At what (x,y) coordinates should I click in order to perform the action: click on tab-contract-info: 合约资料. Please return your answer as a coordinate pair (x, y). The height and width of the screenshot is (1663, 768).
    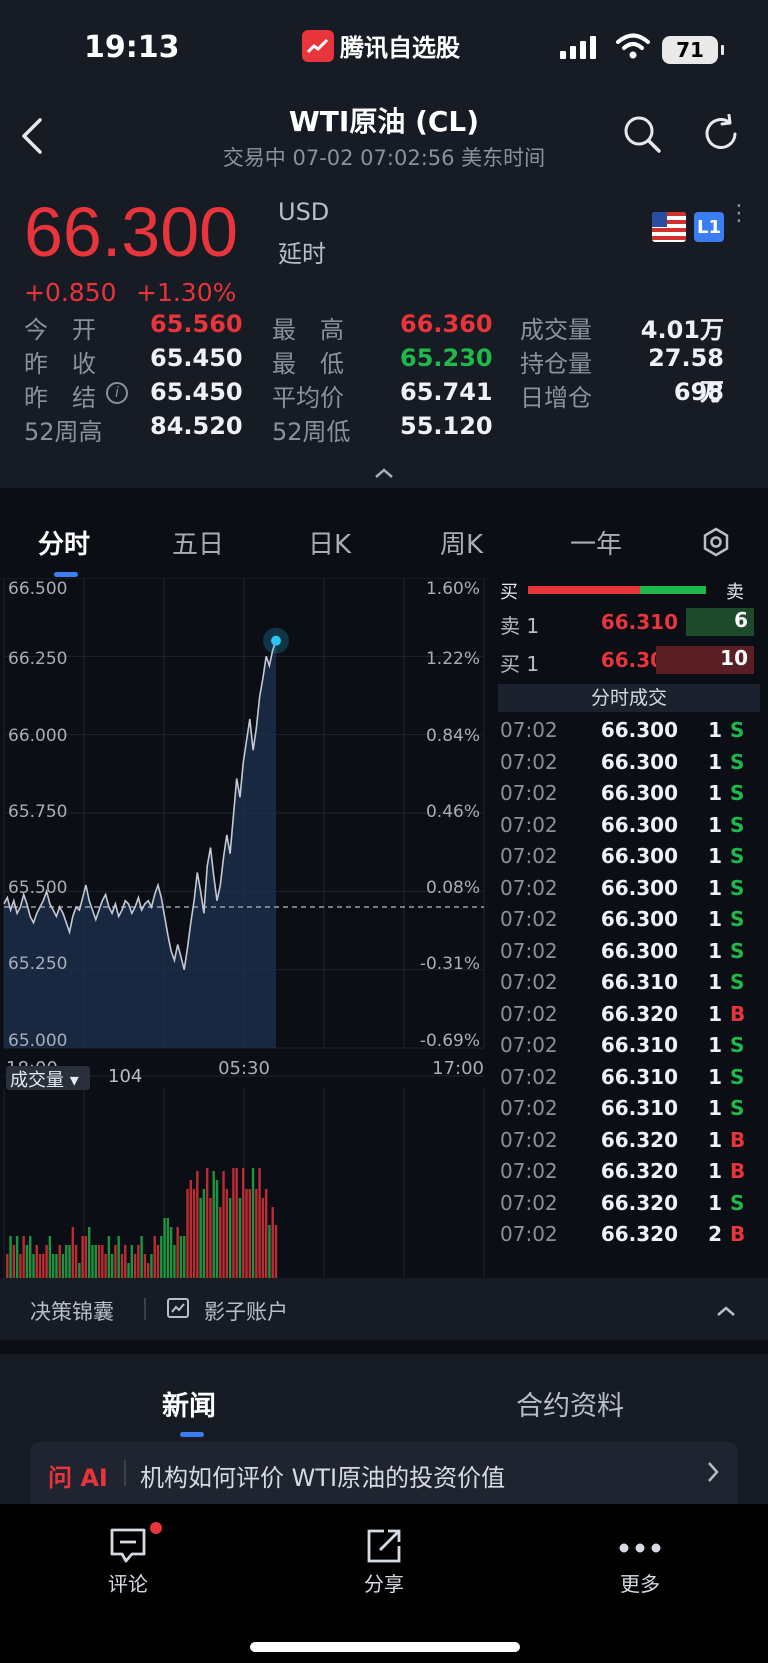
    Looking at the image, I should click on (570, 1403).